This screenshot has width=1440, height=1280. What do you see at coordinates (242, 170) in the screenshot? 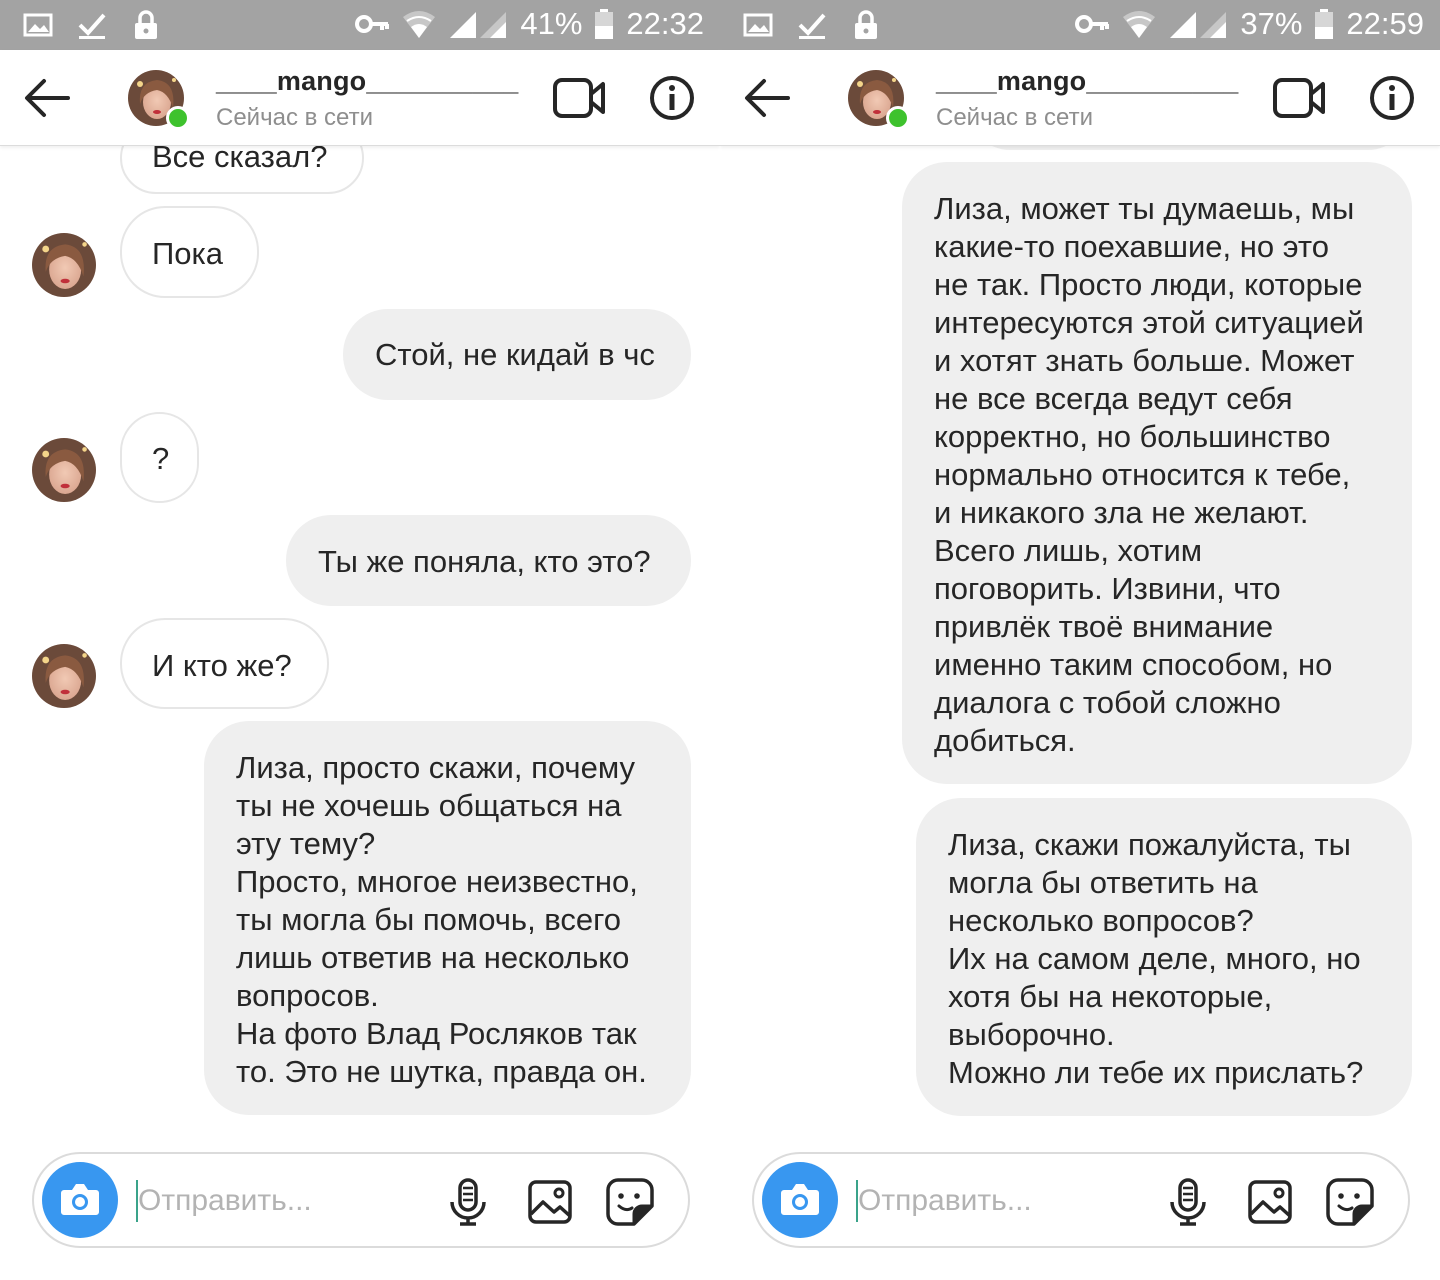
I see `incoming-message: Все сказал?` at bounding box center [242, 170].